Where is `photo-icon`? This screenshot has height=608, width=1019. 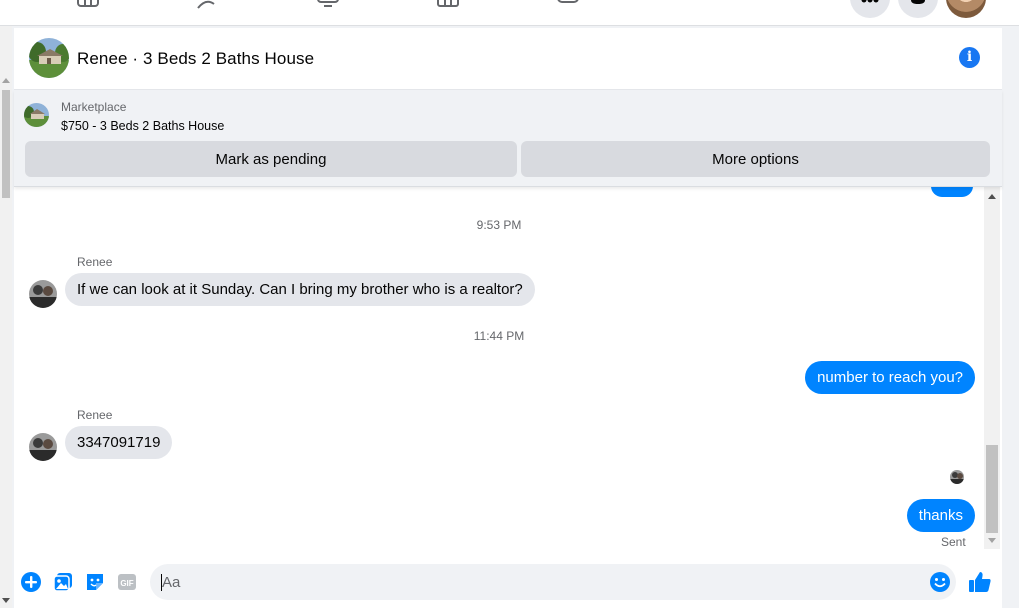 photo-icon is located at coordinates (63, 582).